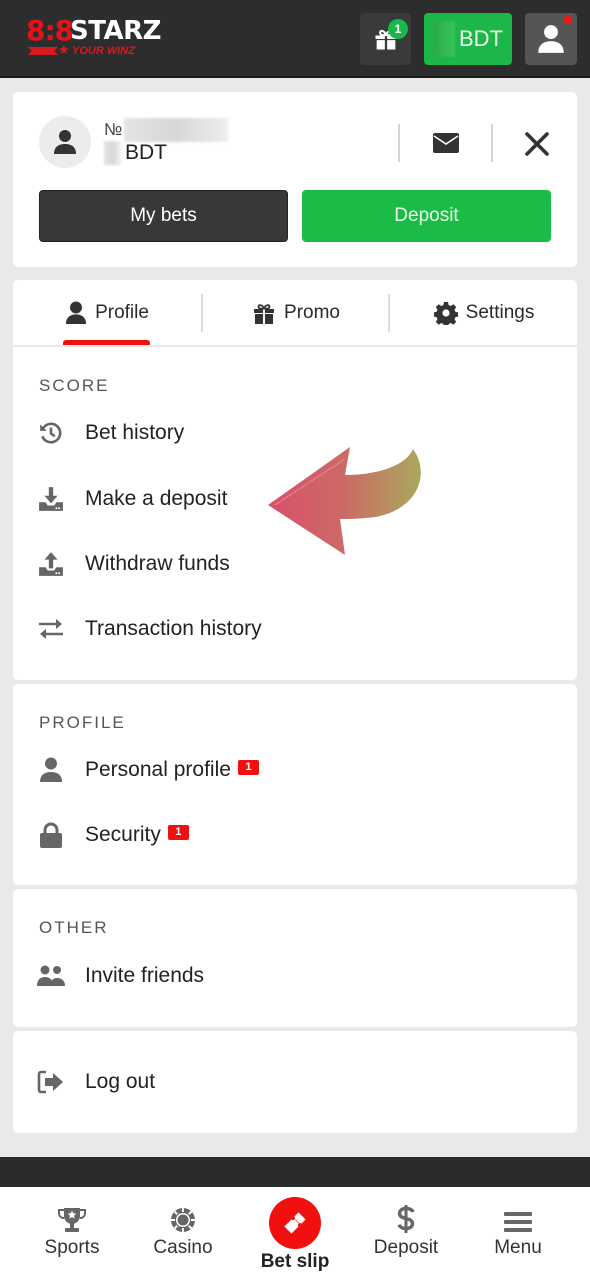  Describe the element at coordinates (295, 39) in the screenshot. I see `top-bar: 8:8 STARZ ★ YOUR WINZ 1 BDT` at that location.